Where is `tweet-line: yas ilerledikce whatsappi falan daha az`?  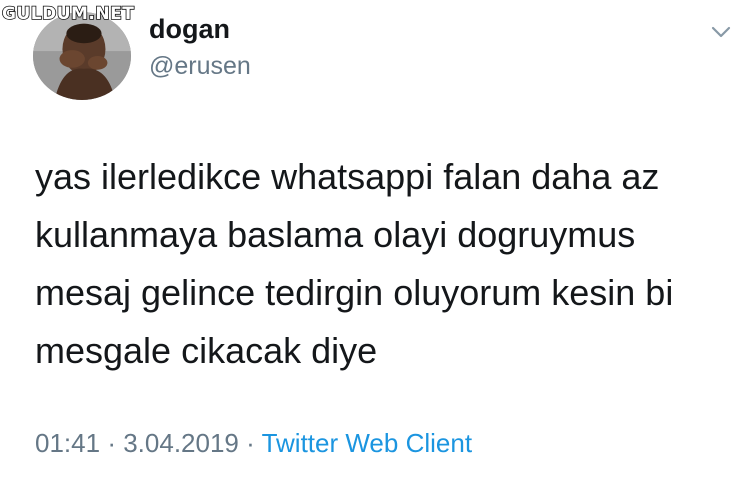
tweet-line: yas ilerledikce whatsappi falan daha az is located at coordinates (347, 176).